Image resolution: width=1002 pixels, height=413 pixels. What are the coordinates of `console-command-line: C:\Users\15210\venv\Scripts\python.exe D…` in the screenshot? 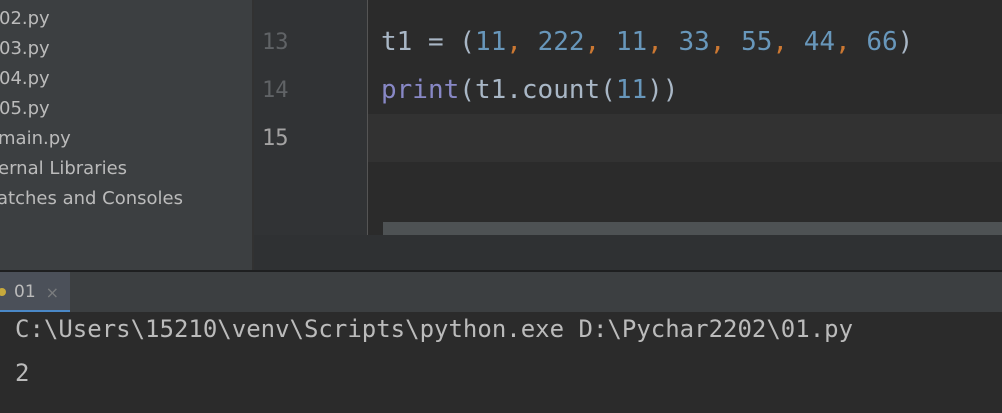 It's located at (434, 329).